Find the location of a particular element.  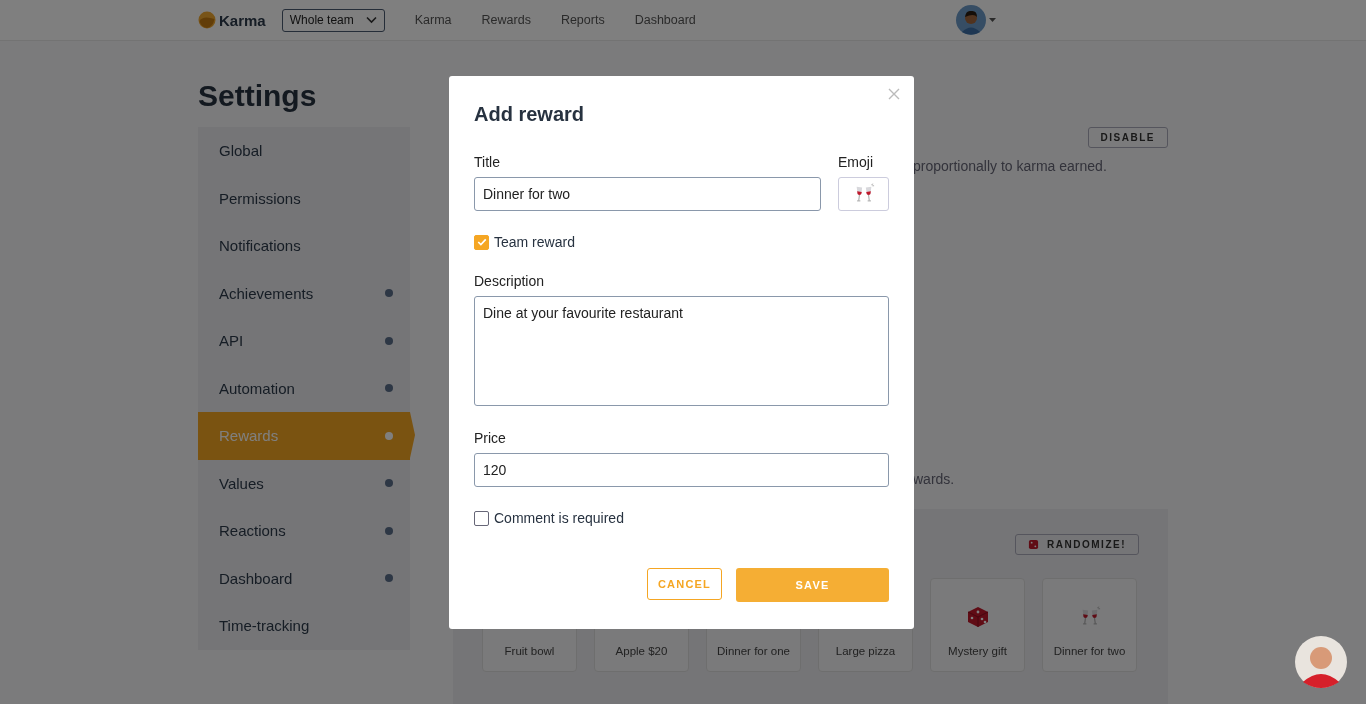

reward-card: Mystery gift is located at coordinates (977, 625).